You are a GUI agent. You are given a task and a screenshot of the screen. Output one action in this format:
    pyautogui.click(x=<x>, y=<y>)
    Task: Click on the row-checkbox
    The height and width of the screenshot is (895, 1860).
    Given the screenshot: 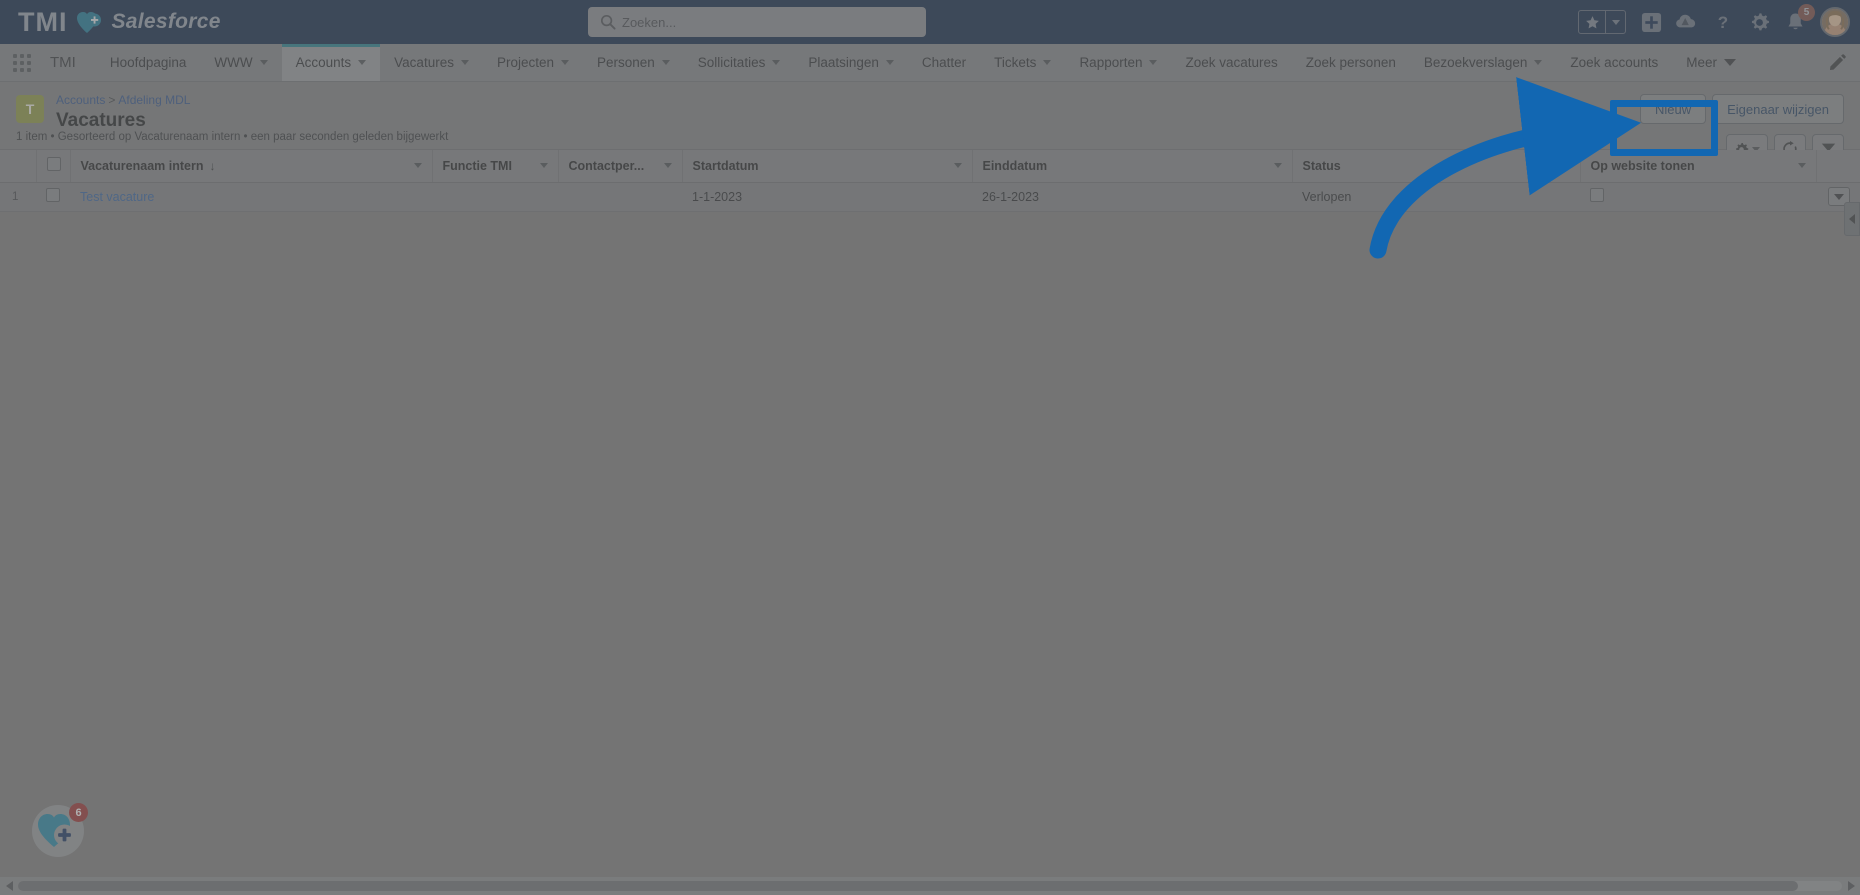 What is the action you would take?
    pyautogui.click(x=53, y=195)
    